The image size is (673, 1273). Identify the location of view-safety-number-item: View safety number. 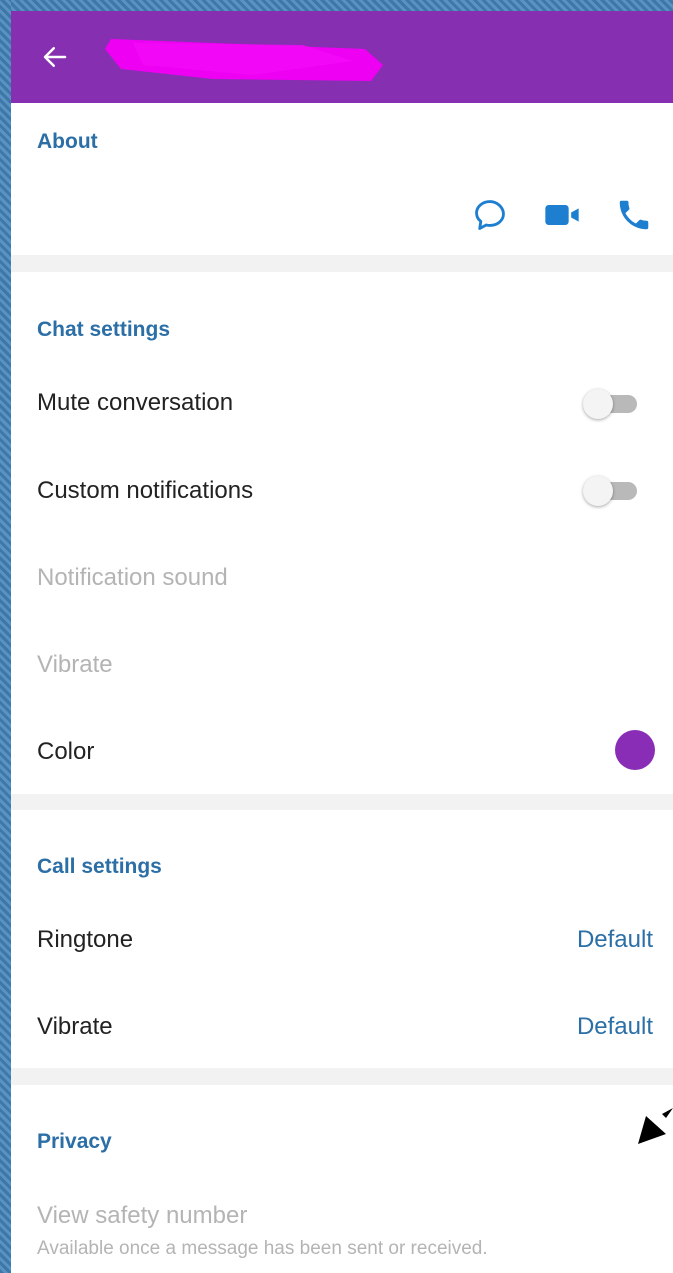
(142, 1215).